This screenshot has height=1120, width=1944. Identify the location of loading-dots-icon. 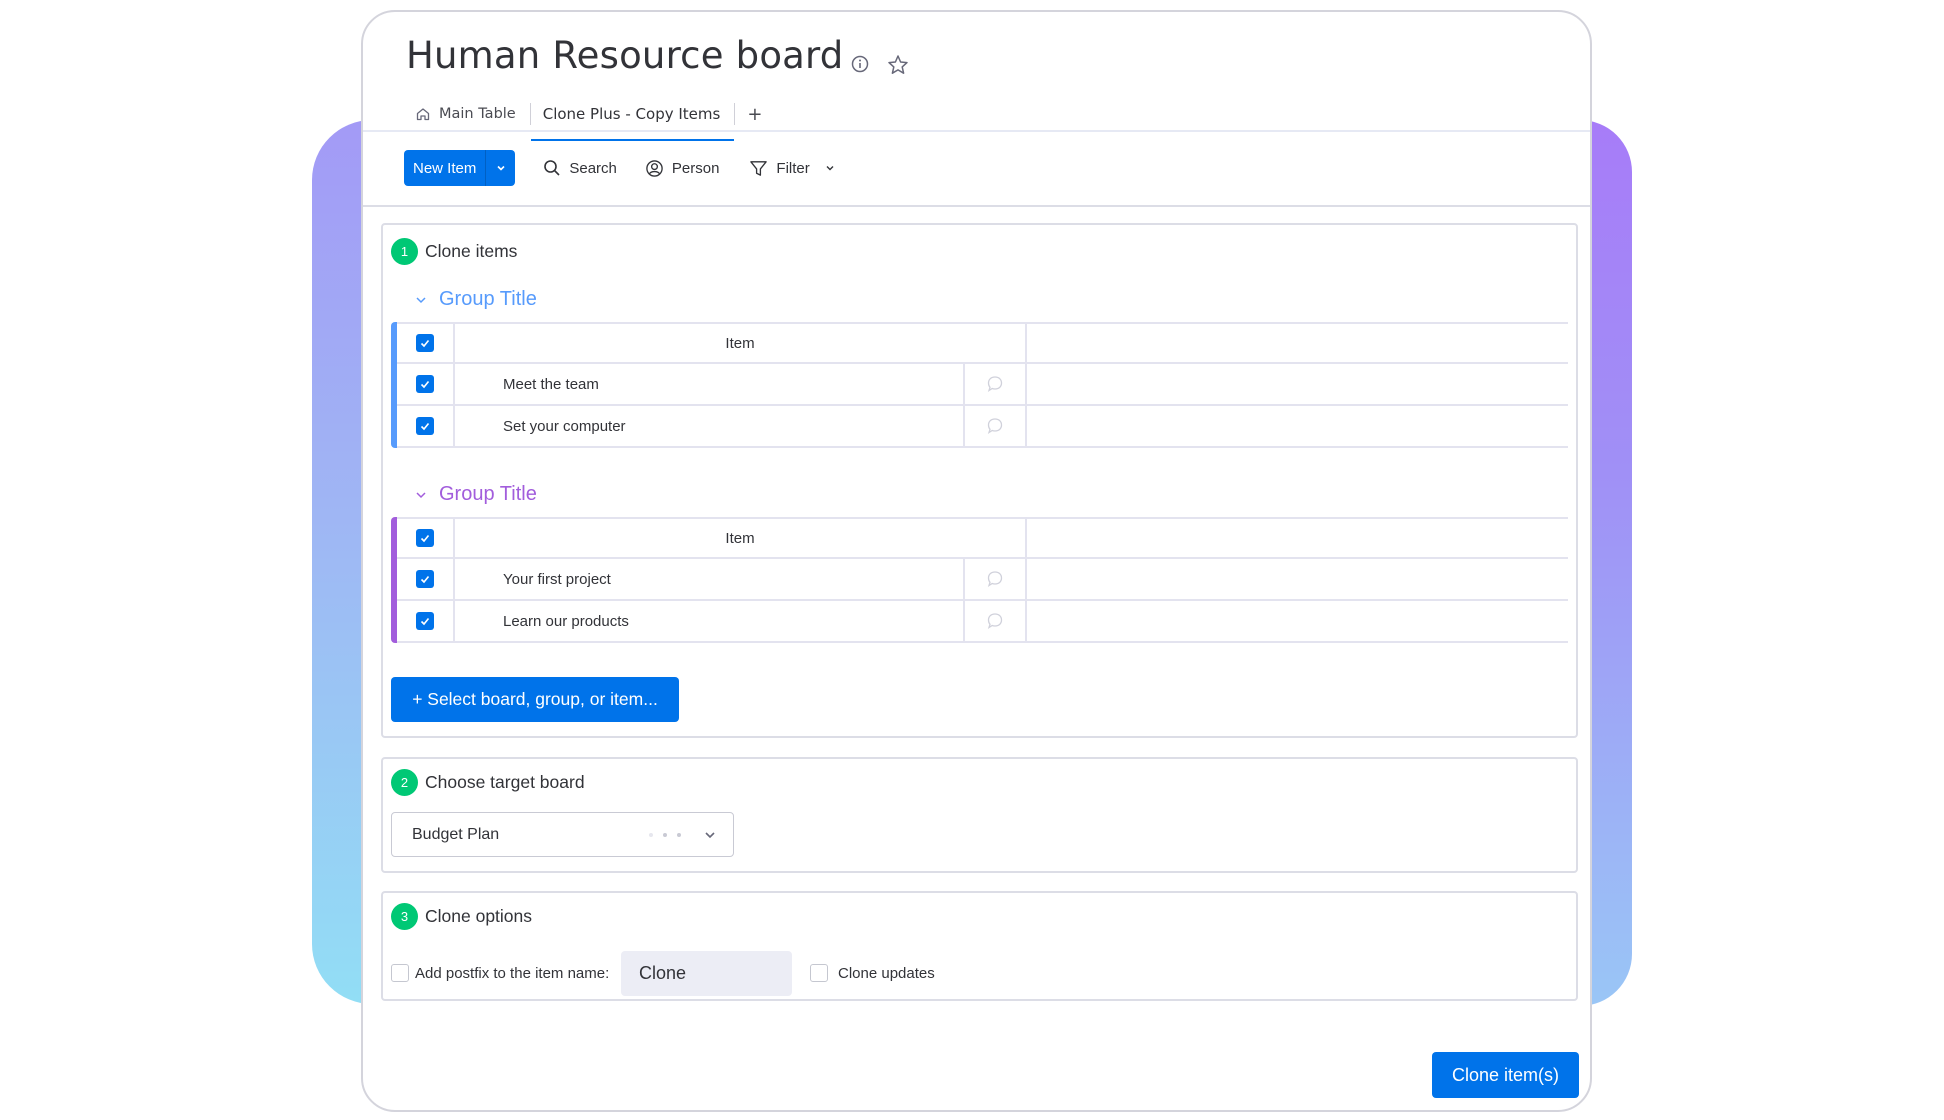
(665, 835).